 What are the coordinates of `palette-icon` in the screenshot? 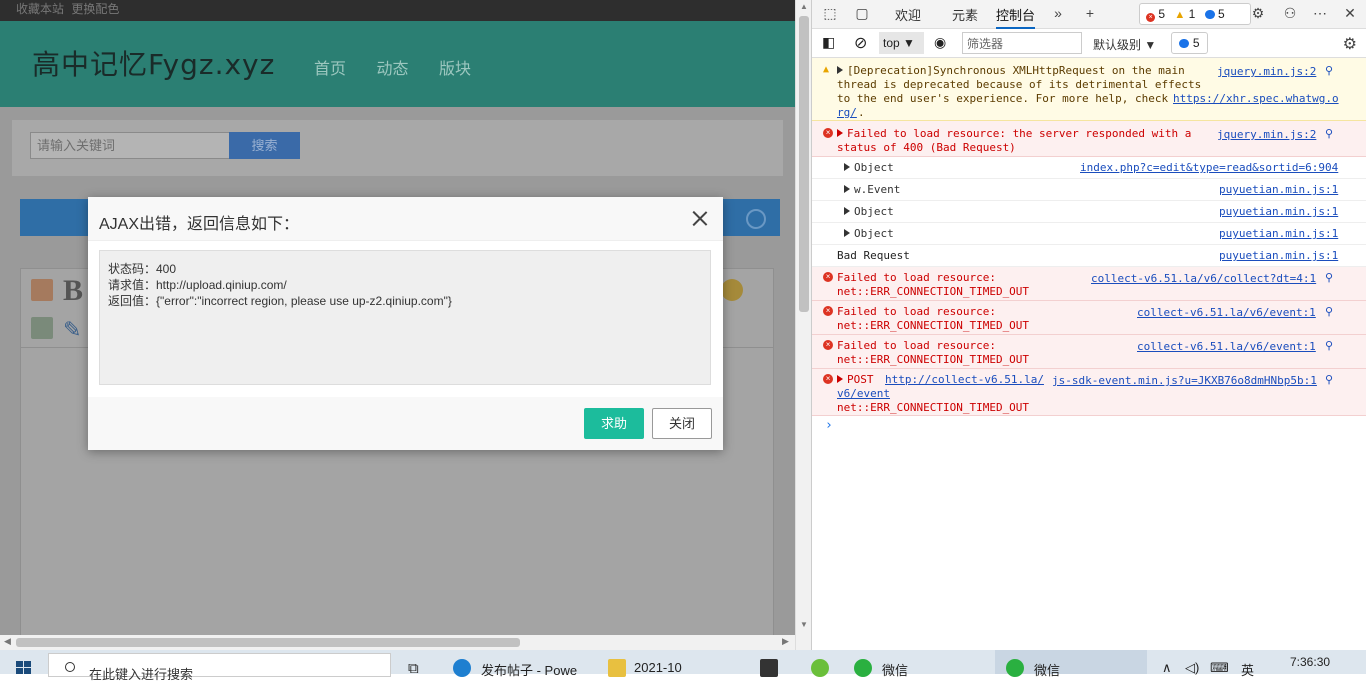 It's located at (756, 219).